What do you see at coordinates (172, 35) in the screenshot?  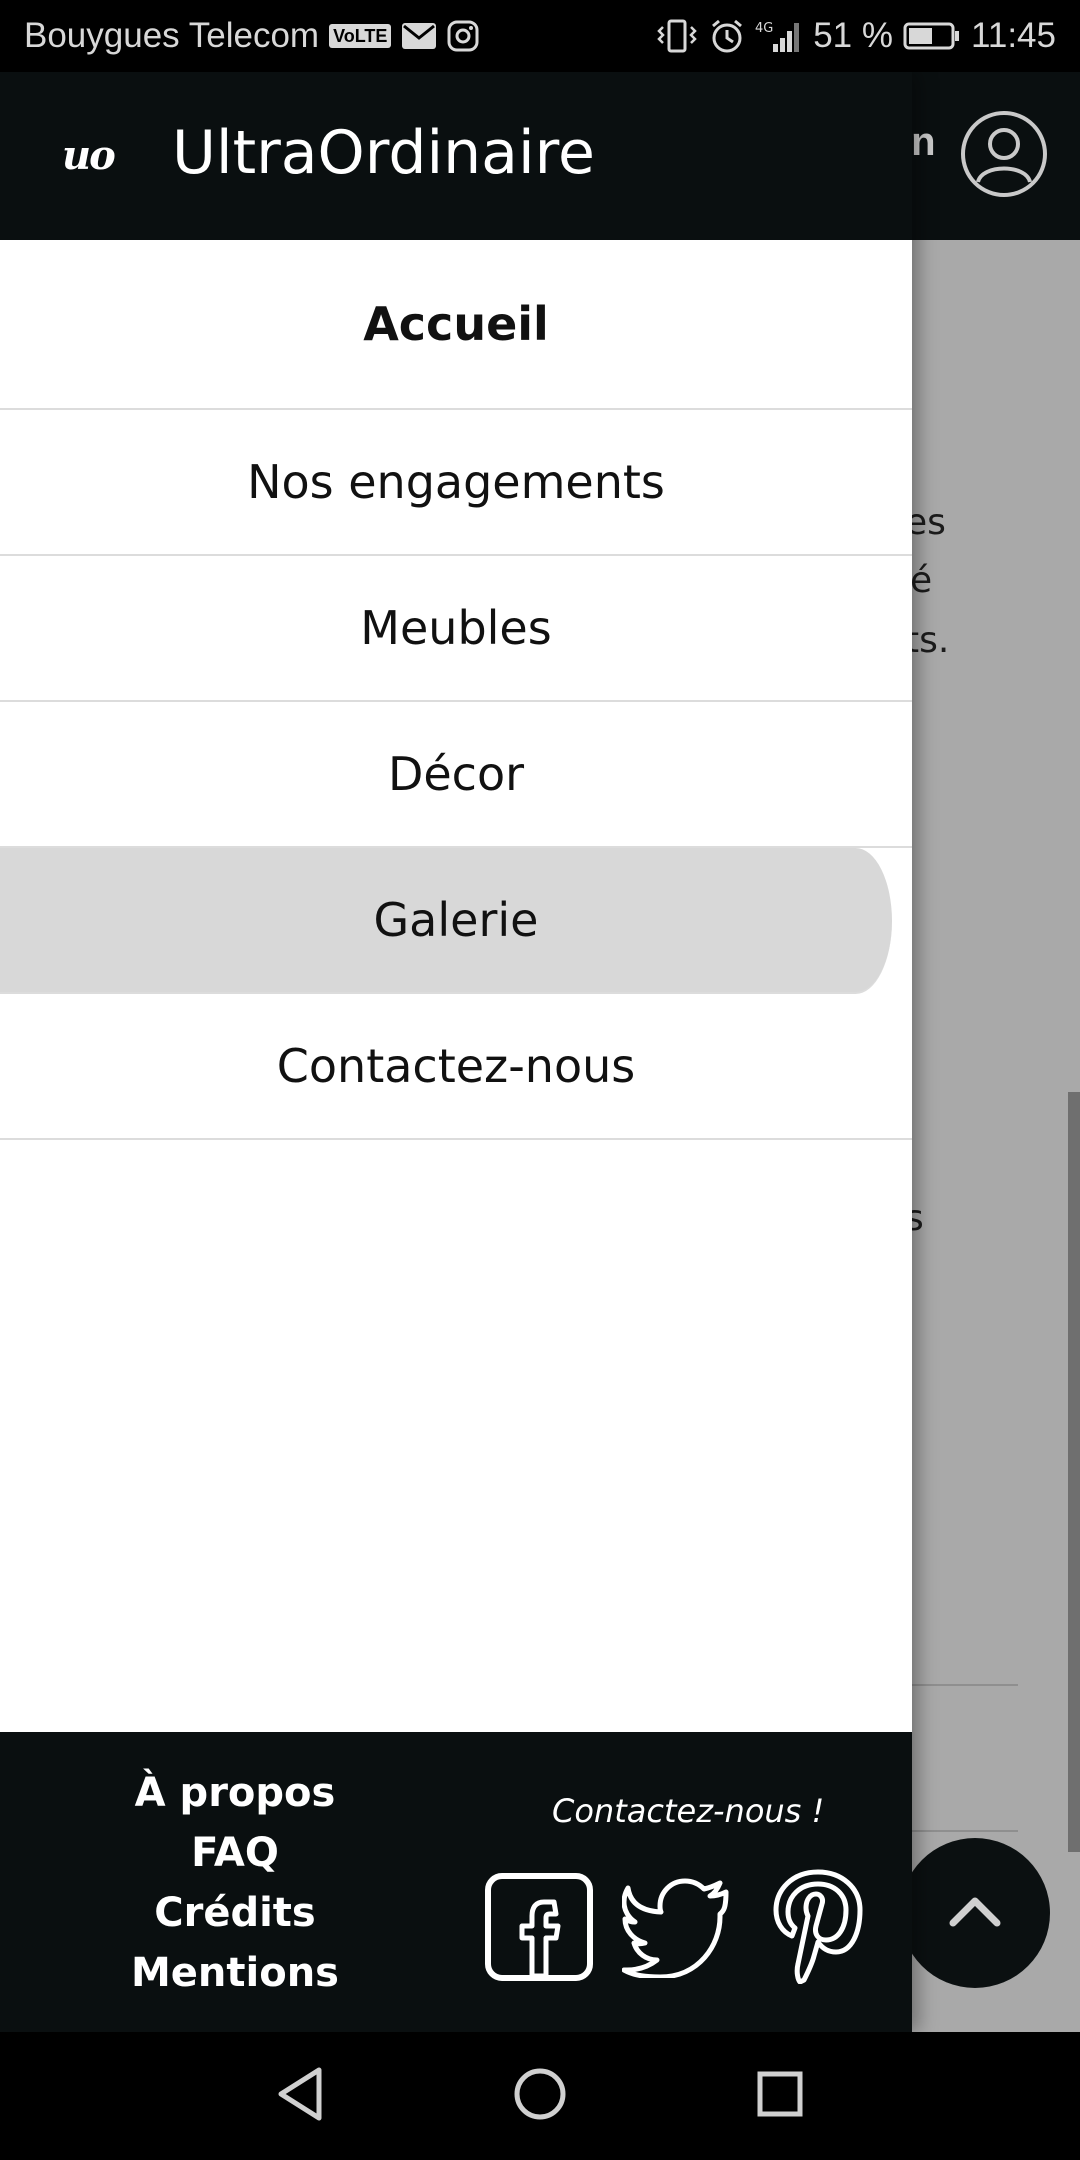 I see `carrier-name: Bouygues Telecom` at bounding box center [172, 35].